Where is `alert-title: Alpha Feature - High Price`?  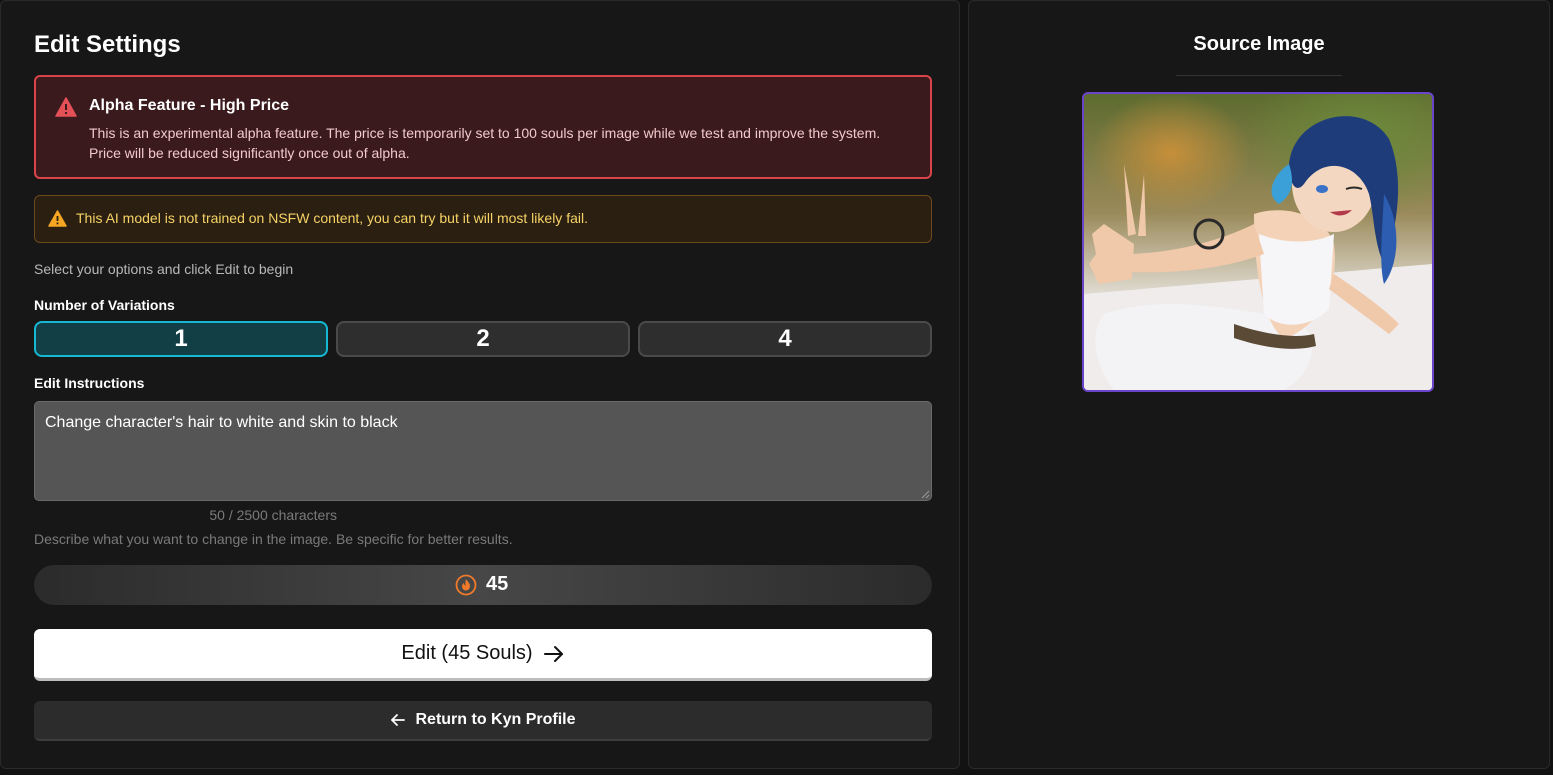 alert-title: Alpha Feature - High Price is located at coordinates (189, 105).